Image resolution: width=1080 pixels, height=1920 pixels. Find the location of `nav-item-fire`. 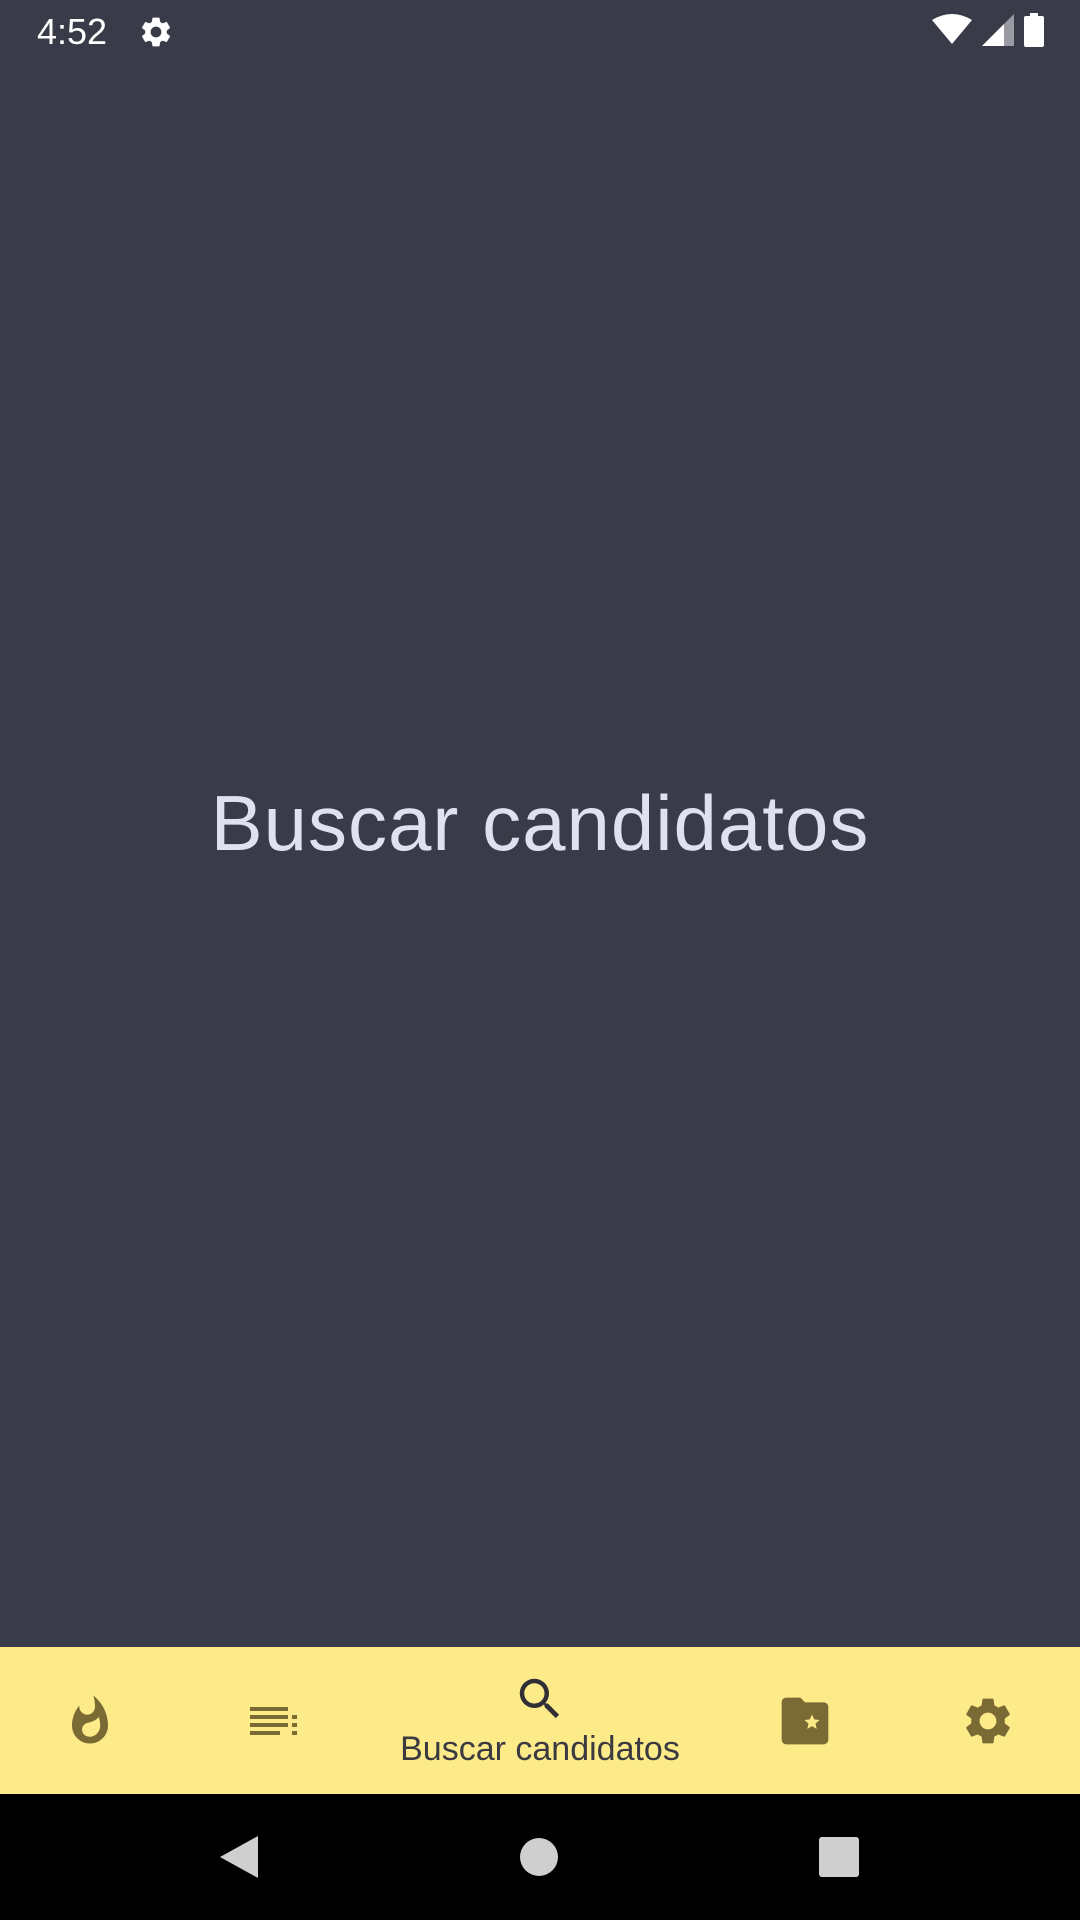

nav-item-fire is located at coordinates (90, 1720).